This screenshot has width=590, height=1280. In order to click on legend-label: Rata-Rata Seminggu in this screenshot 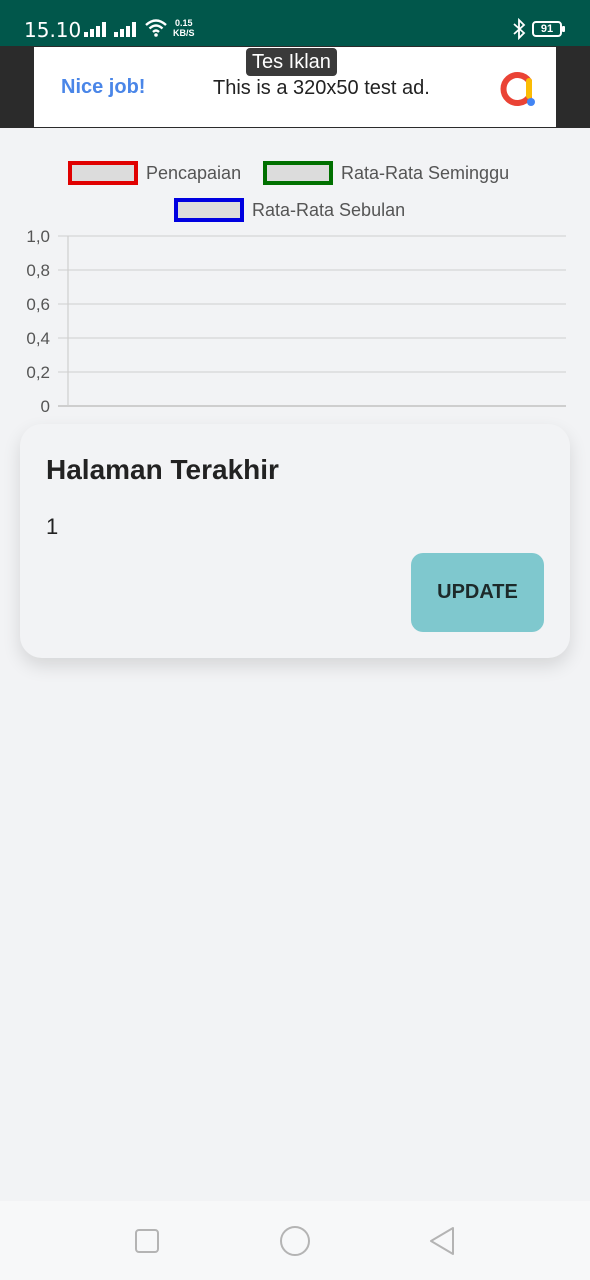, I will do `click(425, 172)`.